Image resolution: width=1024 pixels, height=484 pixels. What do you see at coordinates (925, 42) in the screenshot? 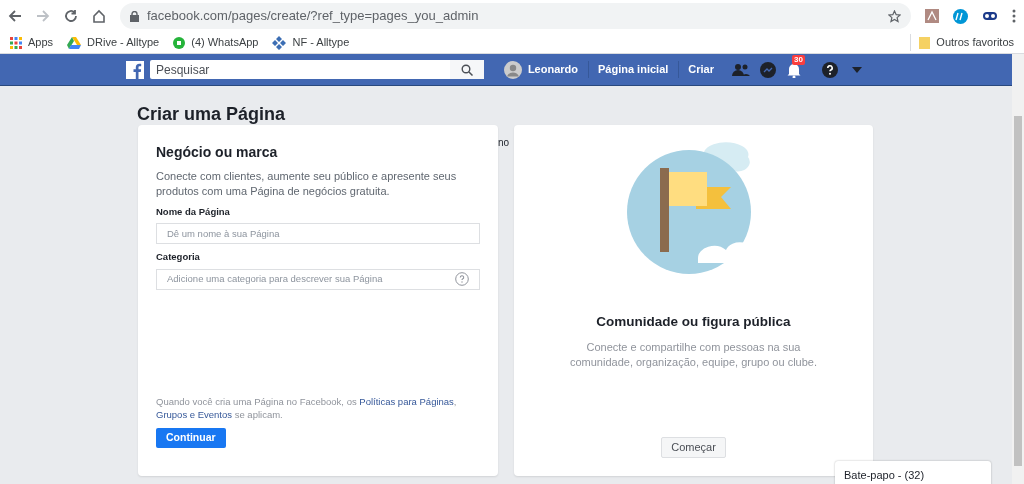
I see `folder-icon` at bounding box center [925, 42].